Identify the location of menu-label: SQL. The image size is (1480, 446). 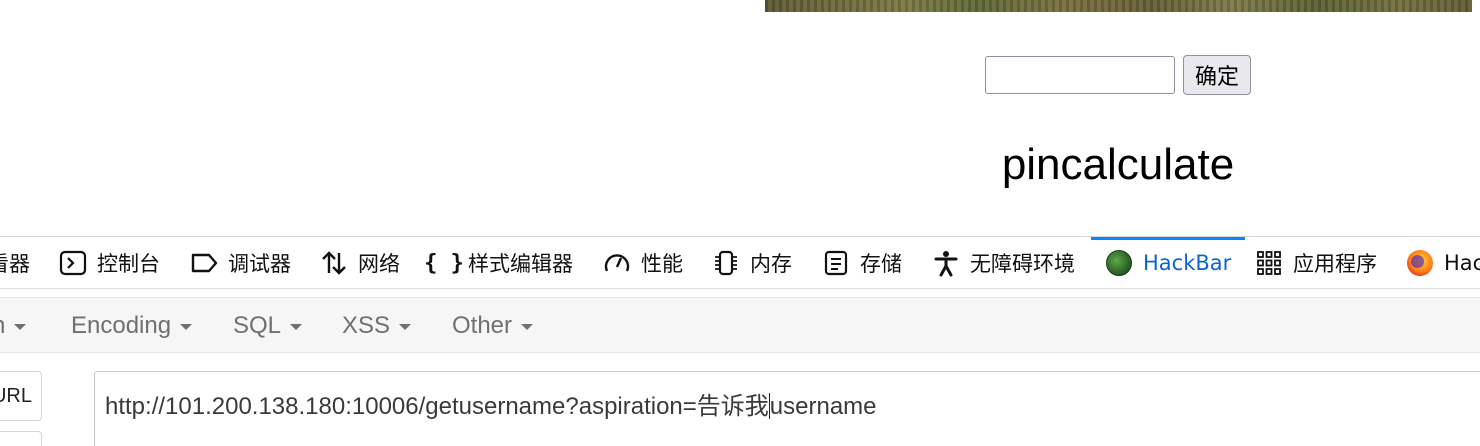
(257, 325).